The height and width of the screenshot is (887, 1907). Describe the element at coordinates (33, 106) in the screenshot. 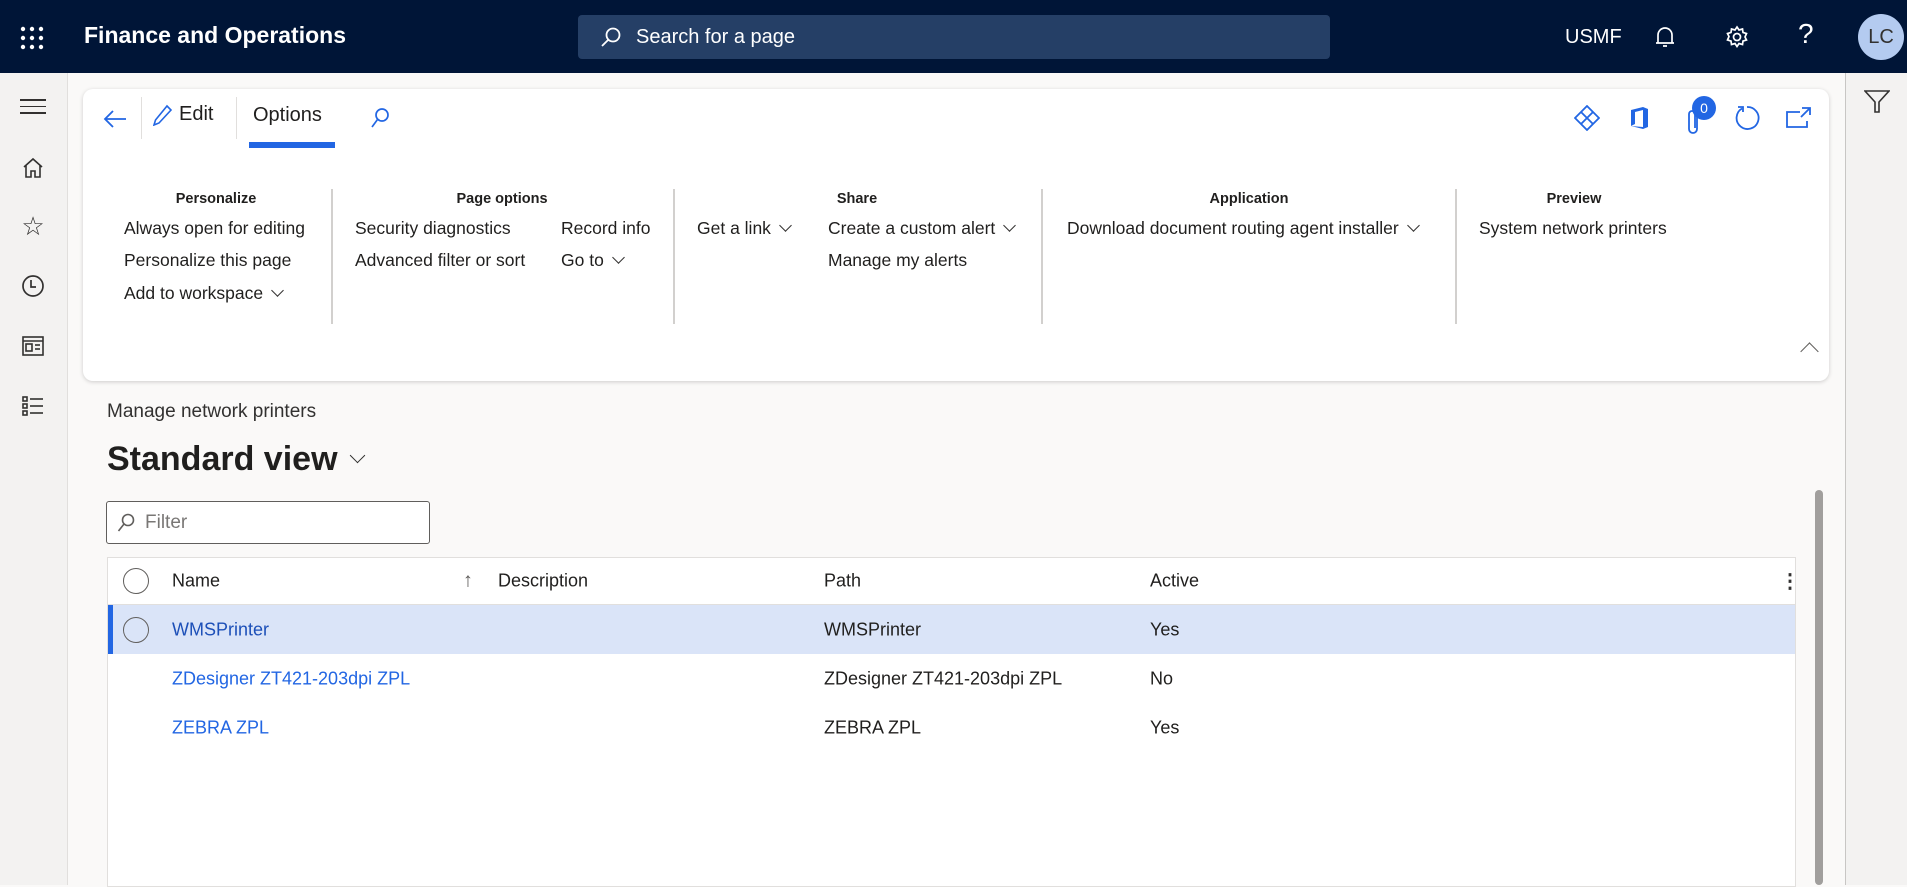

I see `hamburger-icon` at that location.